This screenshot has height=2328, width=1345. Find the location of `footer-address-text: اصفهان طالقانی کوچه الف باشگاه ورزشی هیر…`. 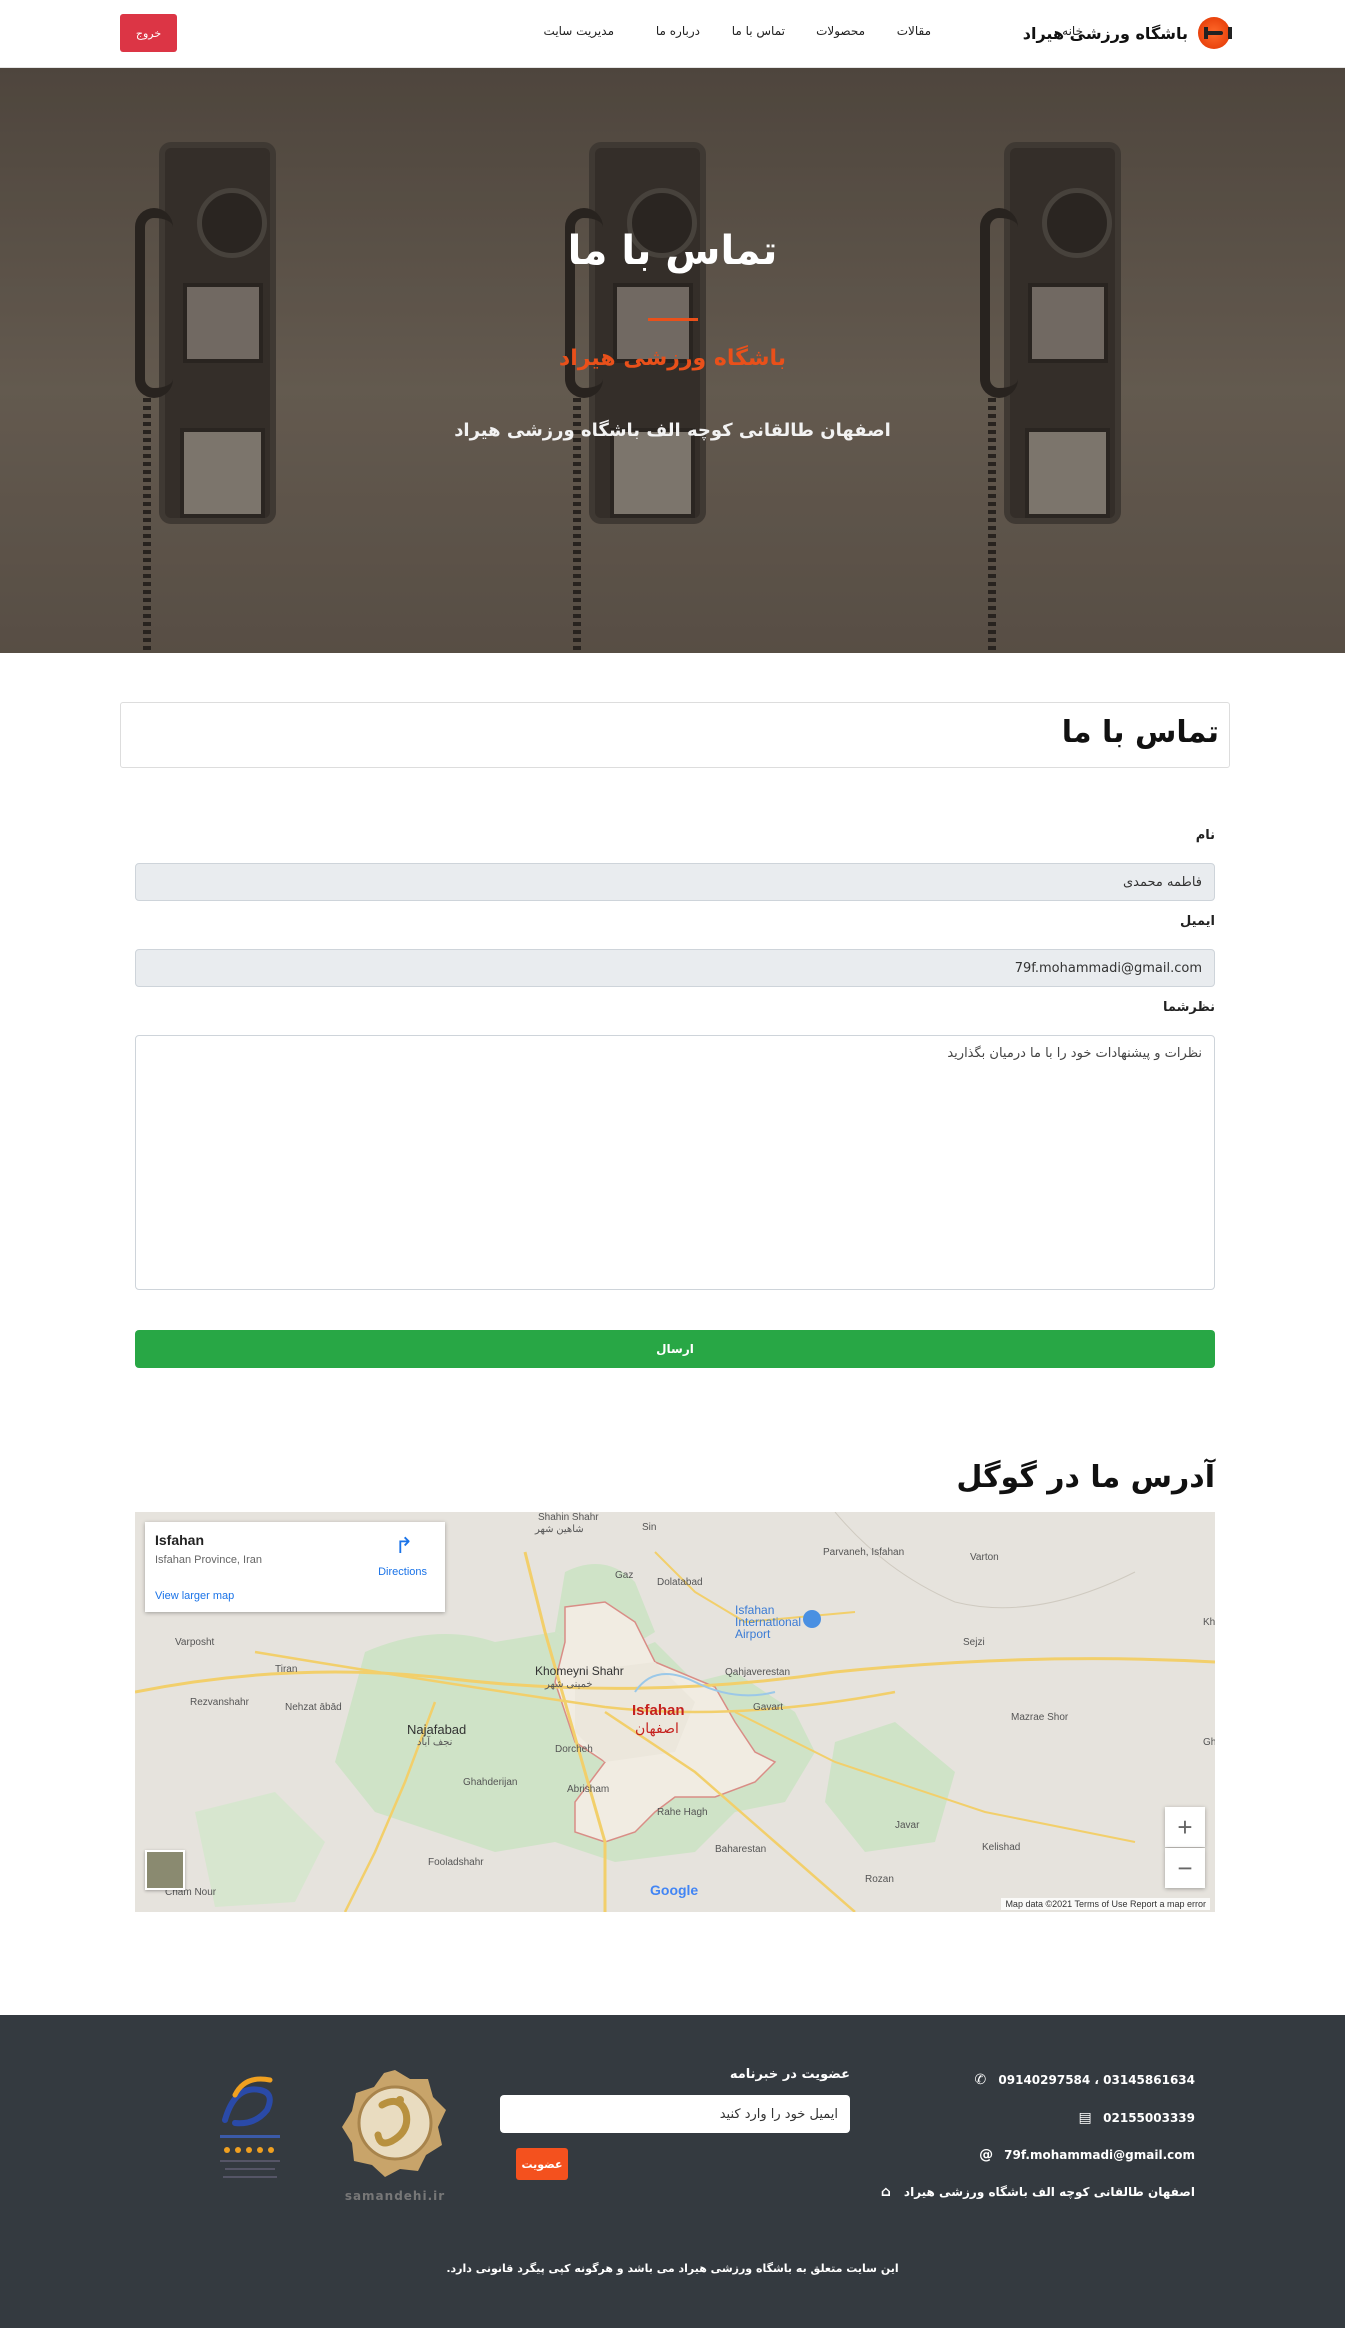

footer-address-text: اصفهان طالقانی کوچه الف باشگاه ورزشی هیر… is located at coordinates (1049, 2192).